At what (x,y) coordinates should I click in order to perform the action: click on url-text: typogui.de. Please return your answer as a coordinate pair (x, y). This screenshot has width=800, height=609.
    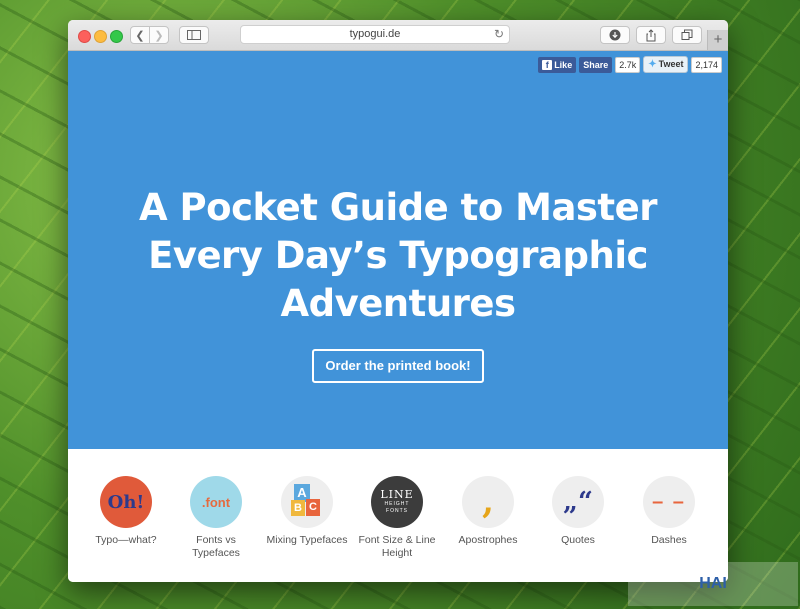
    Looking at the image, I should click on (375, 34).